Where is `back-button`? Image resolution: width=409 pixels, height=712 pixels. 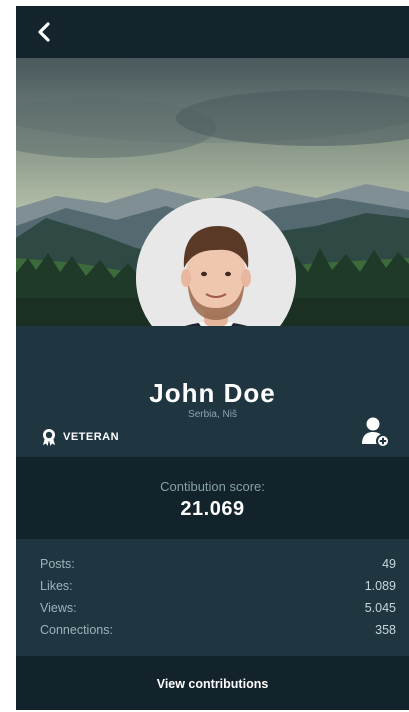
back-button is located at coordinates (47, 32).